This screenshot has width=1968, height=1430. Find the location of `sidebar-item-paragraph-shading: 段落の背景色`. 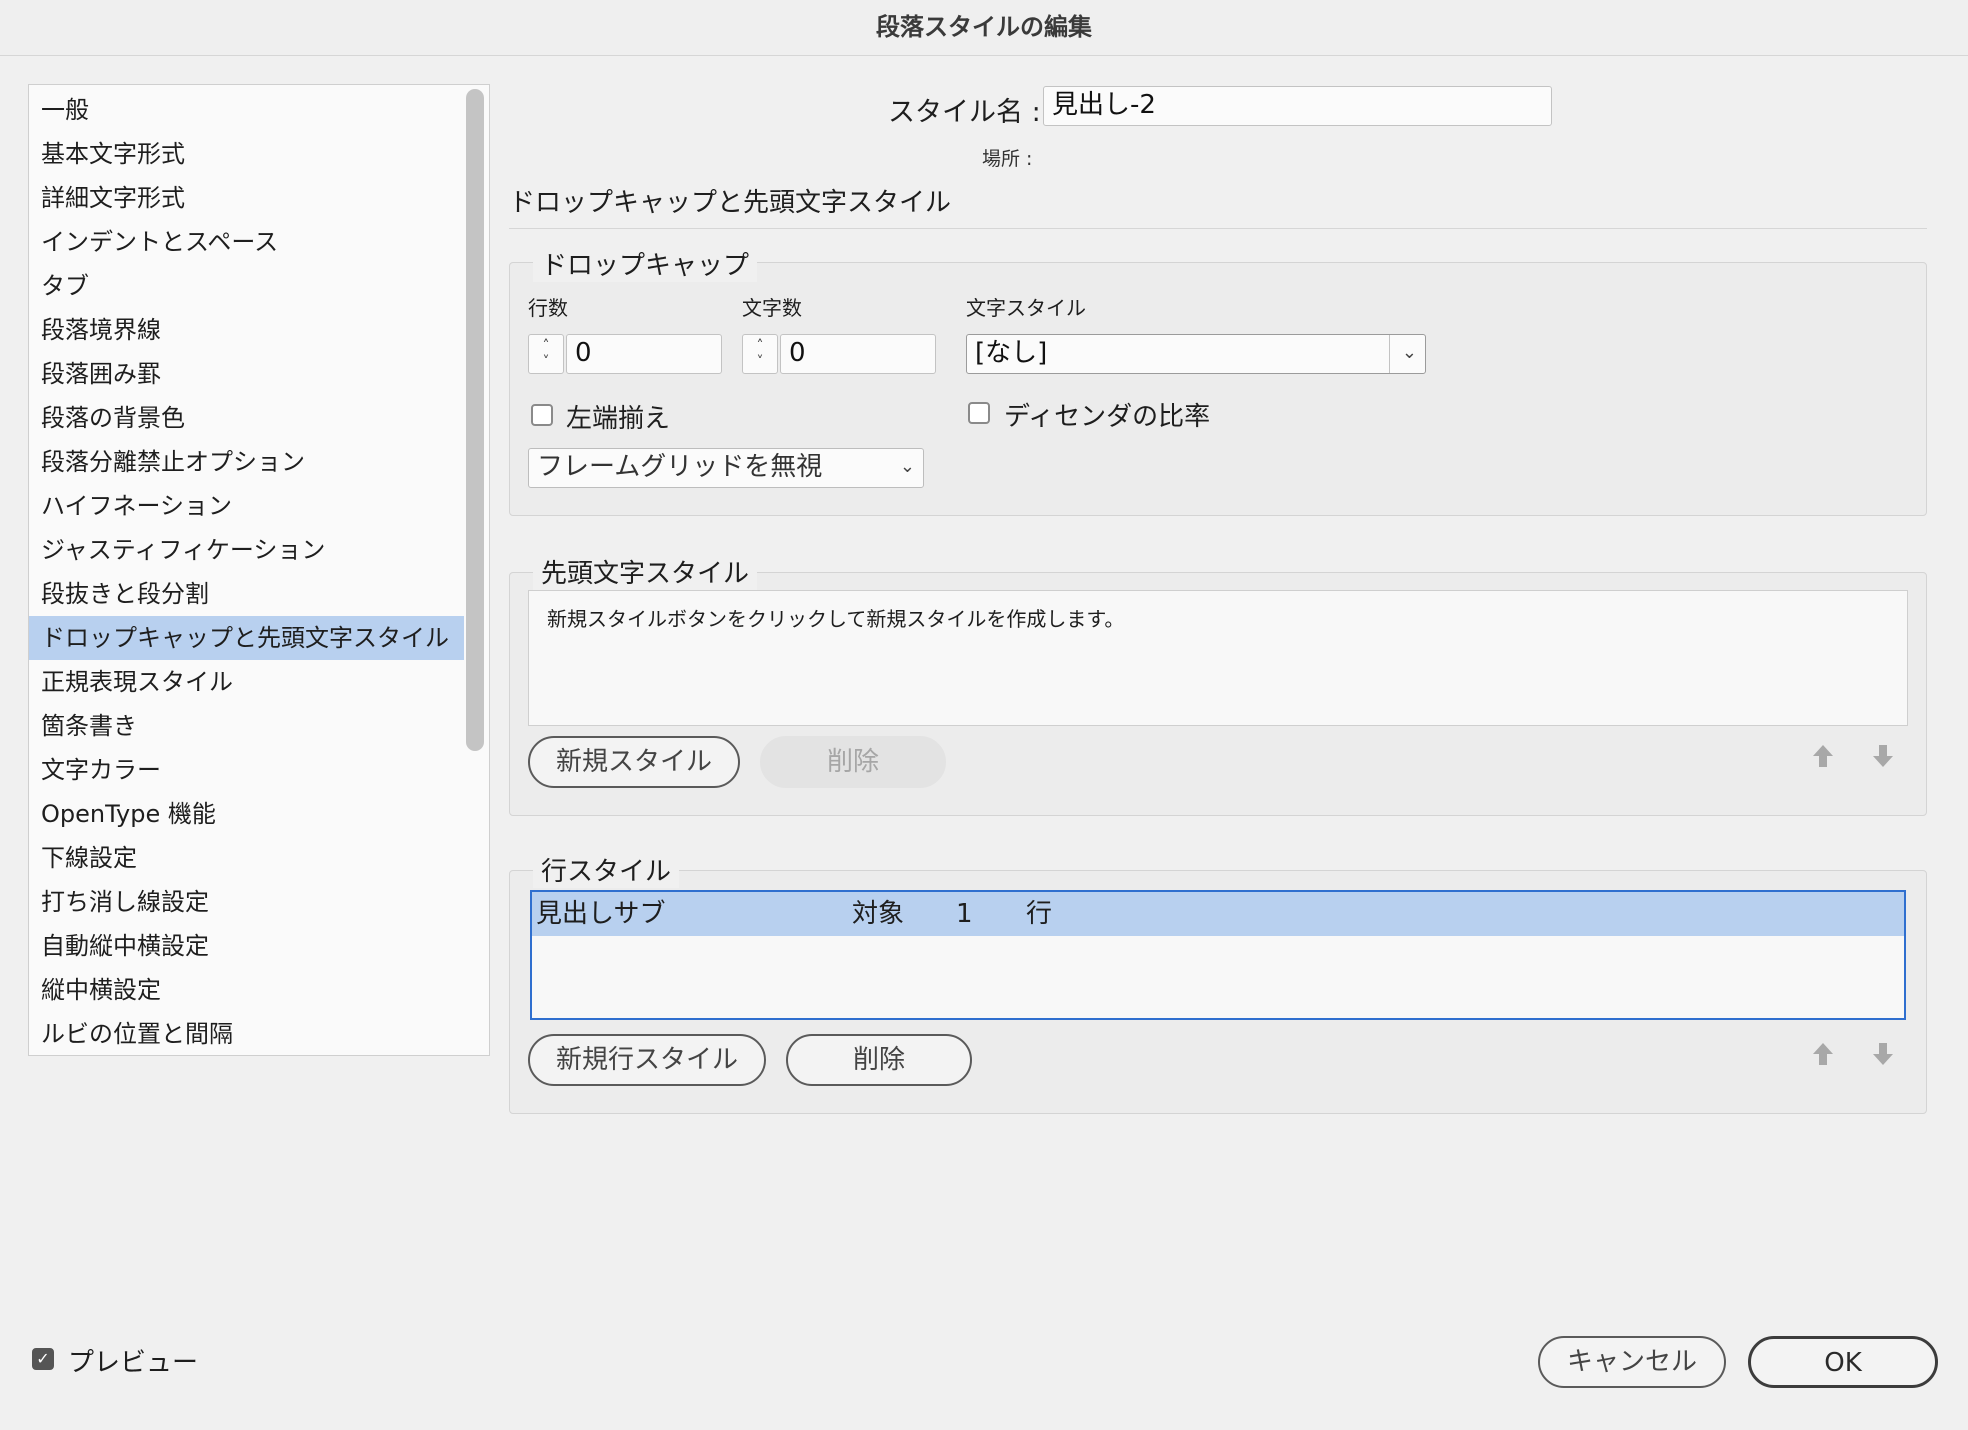

sidebar-item-paragraph-shading: 段落の背景色 is located at coordinates (246, 418).